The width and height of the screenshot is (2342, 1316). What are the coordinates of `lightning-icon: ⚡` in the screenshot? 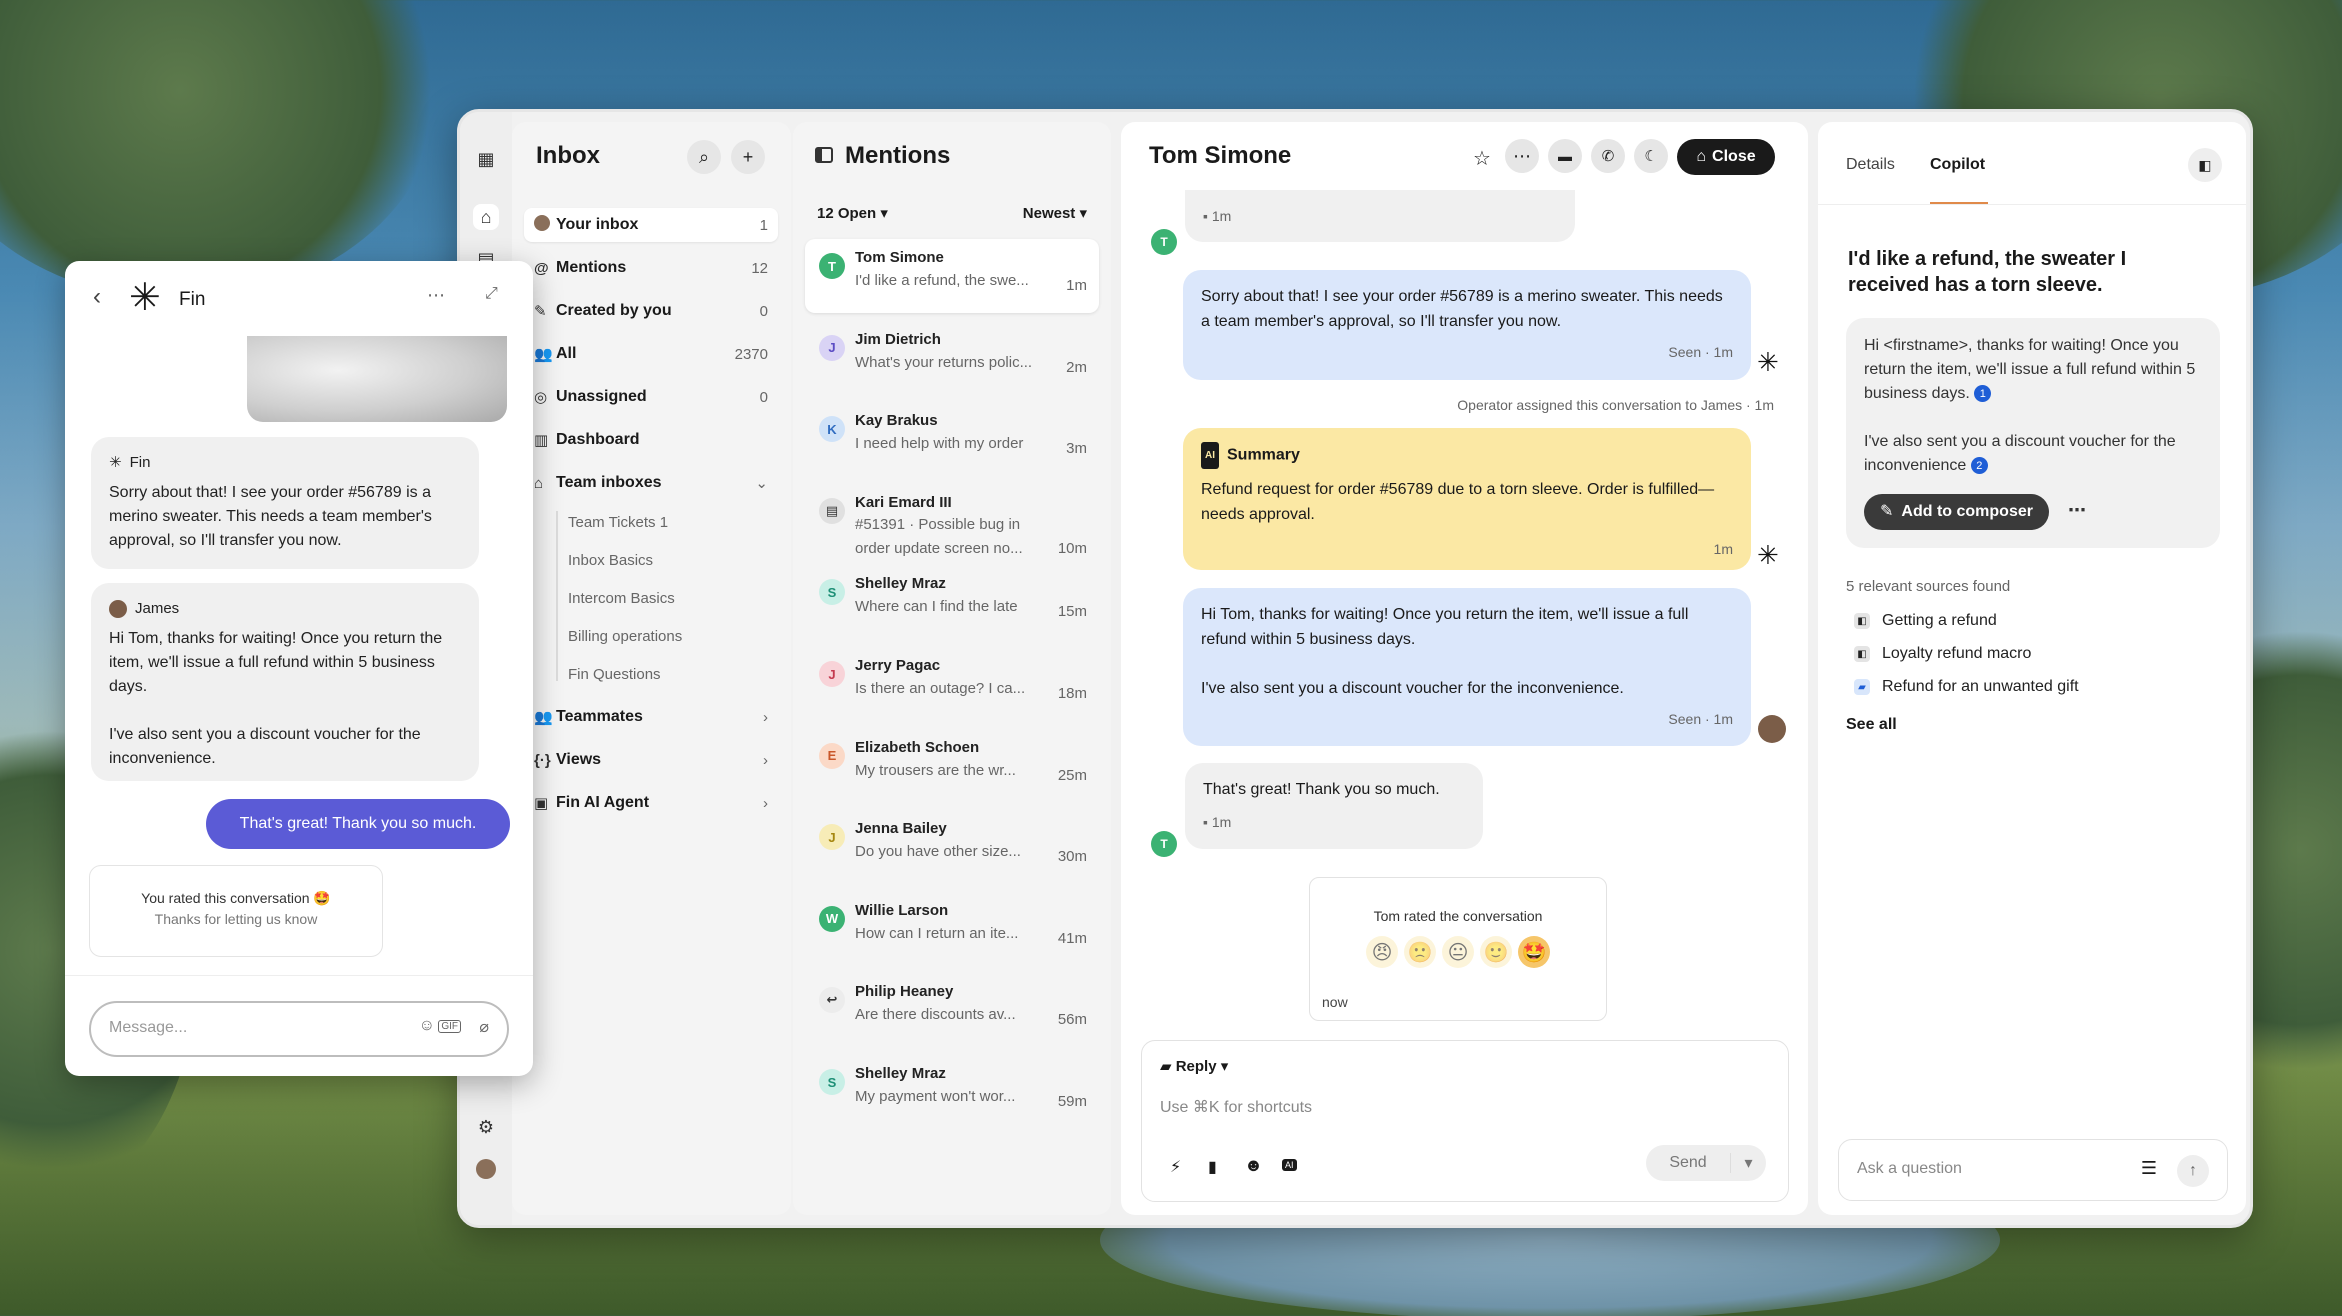 It's located at (1175, 1167).